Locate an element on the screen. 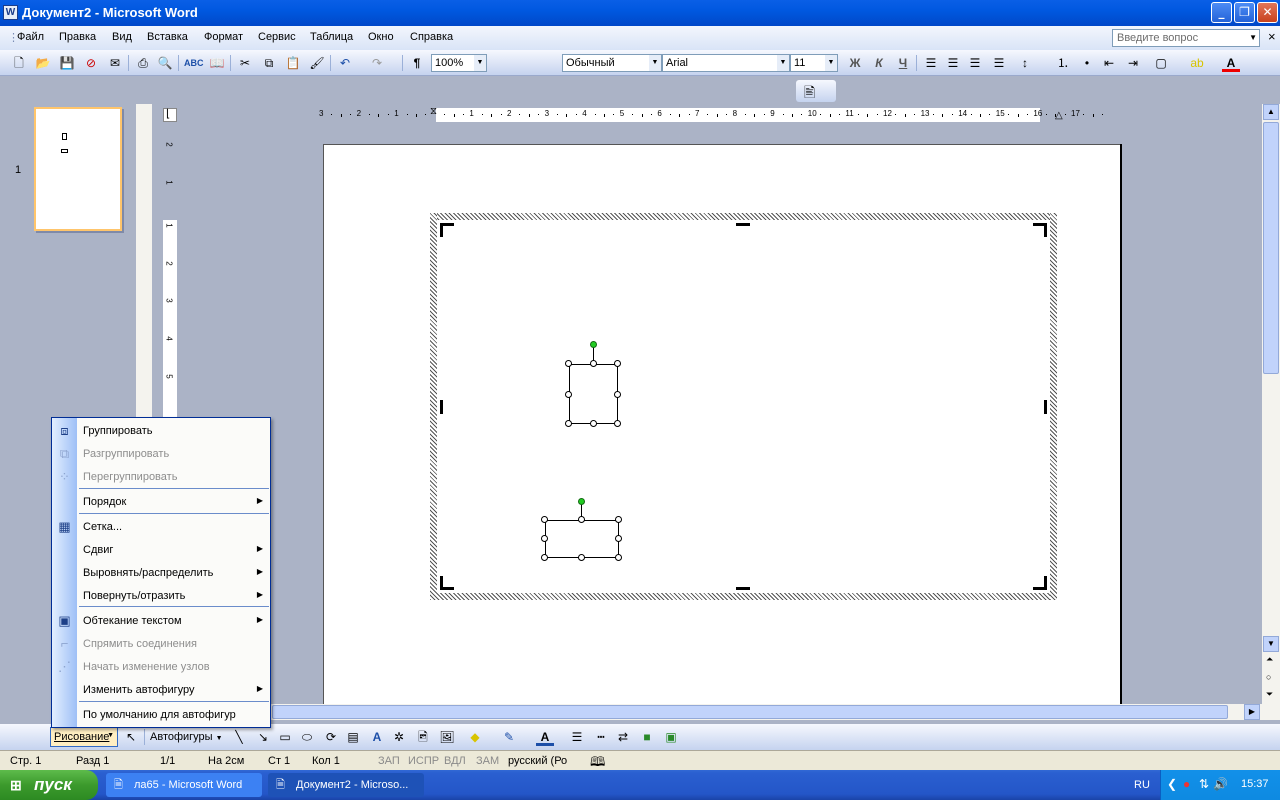  align-left-icon: ☰ is located at coordinates (931, 63).